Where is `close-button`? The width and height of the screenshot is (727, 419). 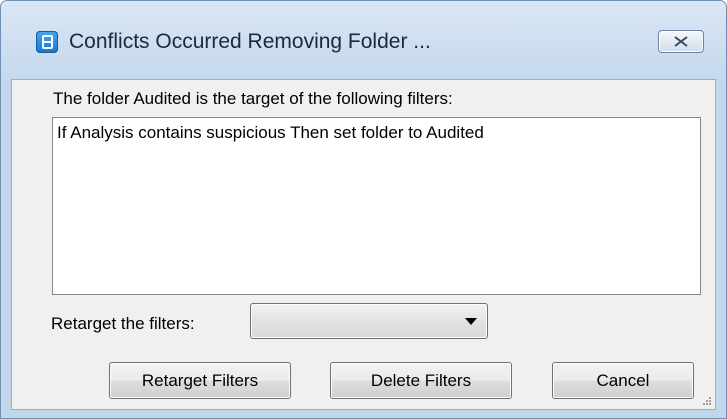
close-button is located at coordinates (681, 41).